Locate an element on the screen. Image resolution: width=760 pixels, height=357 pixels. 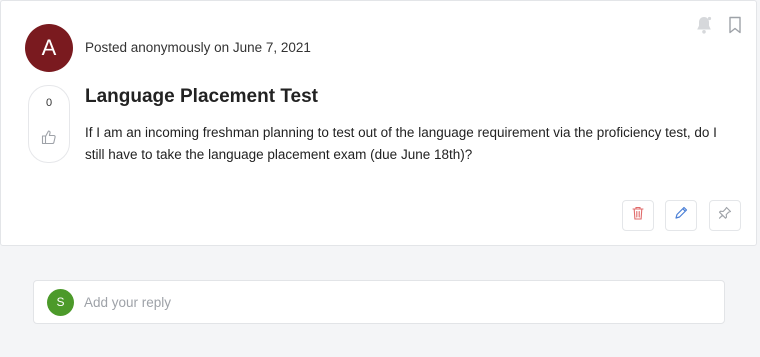
pencil-icon is located at coordinates (681, 215).